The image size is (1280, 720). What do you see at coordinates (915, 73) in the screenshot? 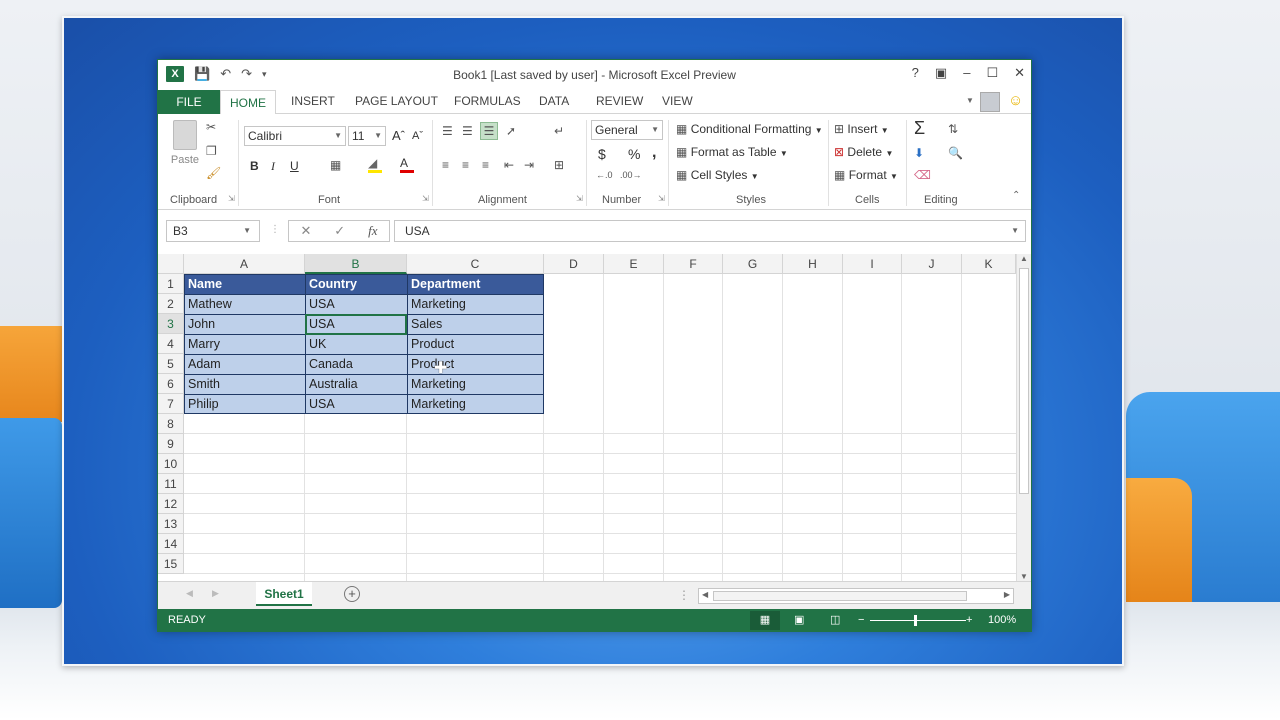
I see `help-icon: ?` at bounding box center [915, 73].